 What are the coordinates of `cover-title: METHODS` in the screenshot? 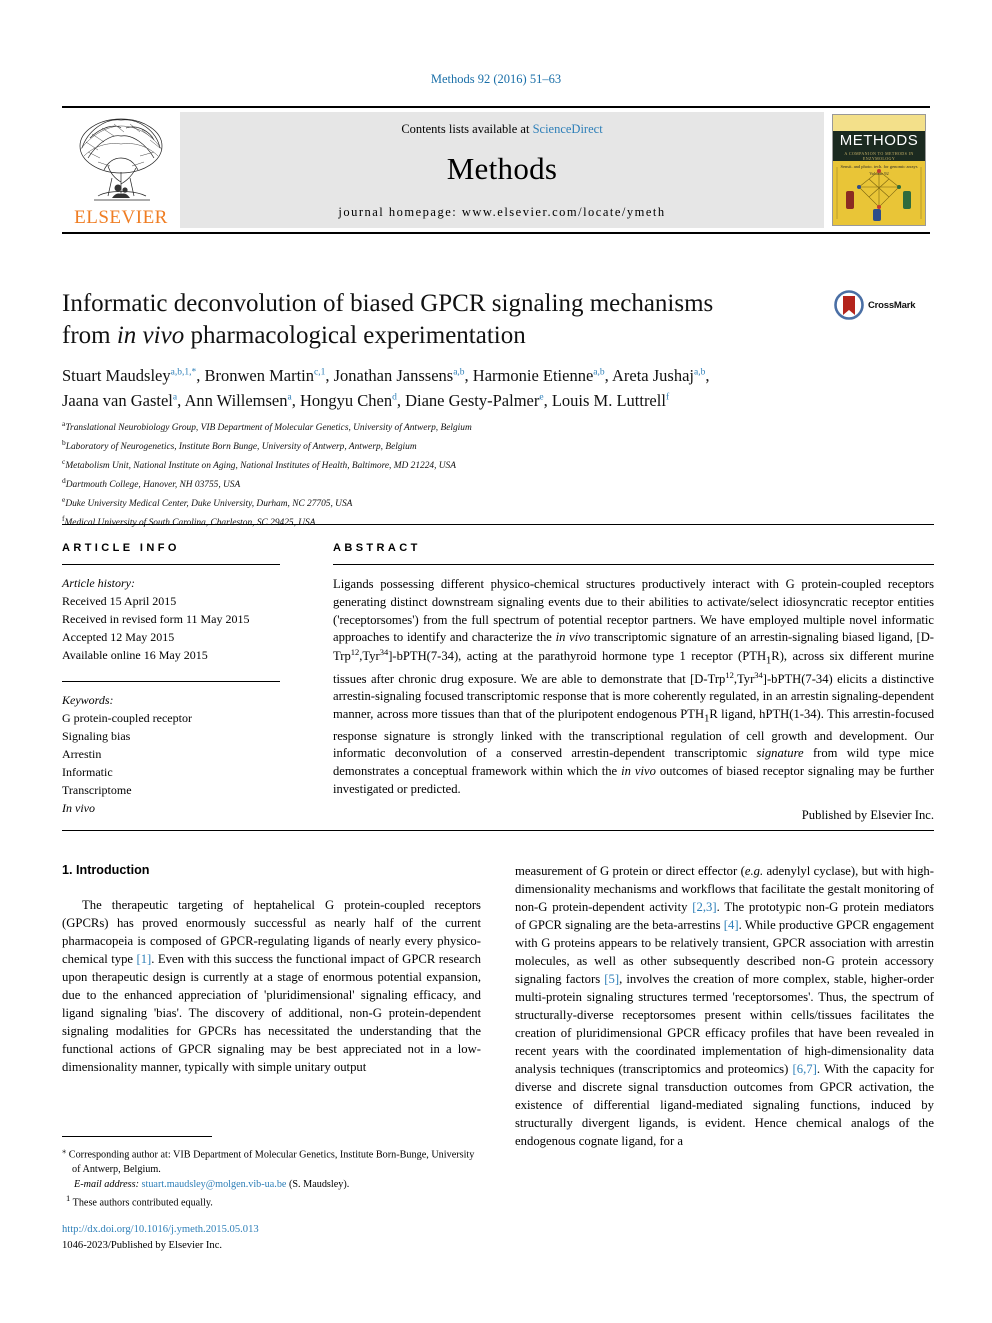 It's located at (879, 140).